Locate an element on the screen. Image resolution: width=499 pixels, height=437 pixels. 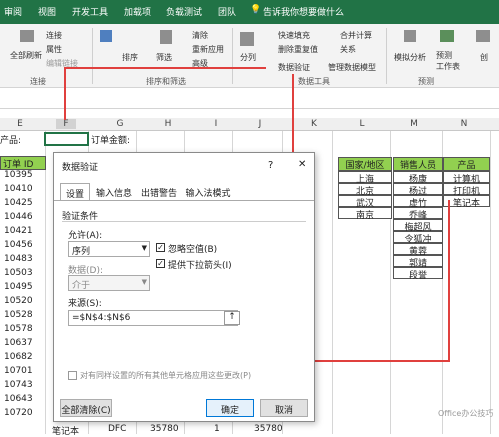
country-header: 国家/地区 is located at coordinates (365, 164).